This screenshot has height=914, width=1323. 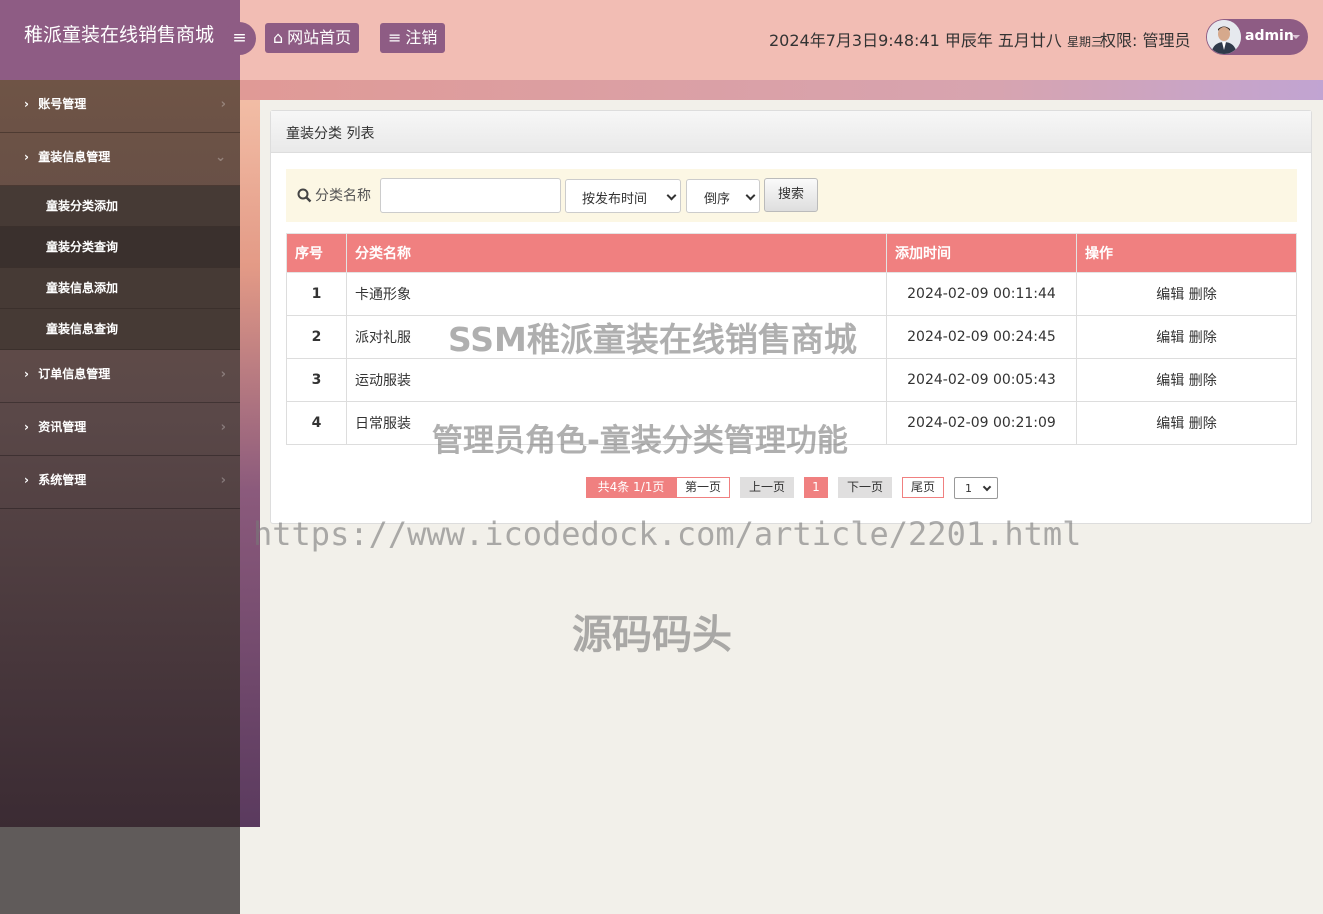 What do you see at coordinates (220, 157) in the screenshot?
I see `chevron-down-icon: ⌄` at bounding box center [220, 157].